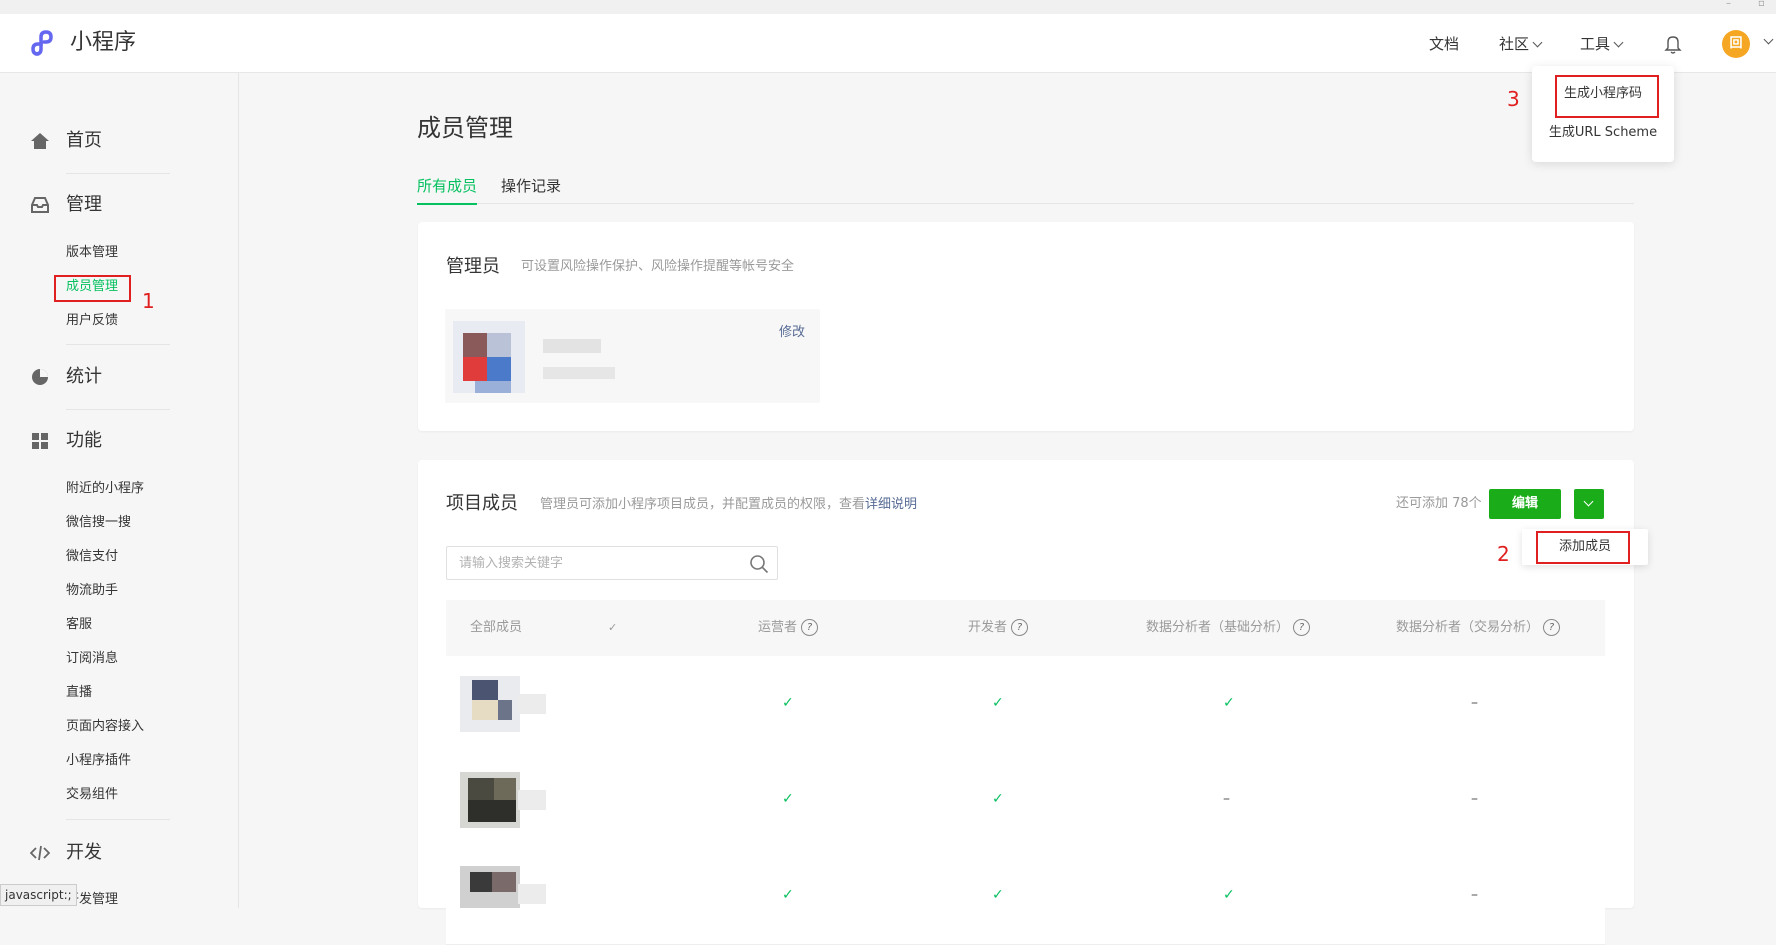 This screenshot has height=945, width=1776. I want to click on window-title-strip: – ▫, so click(888, 7).